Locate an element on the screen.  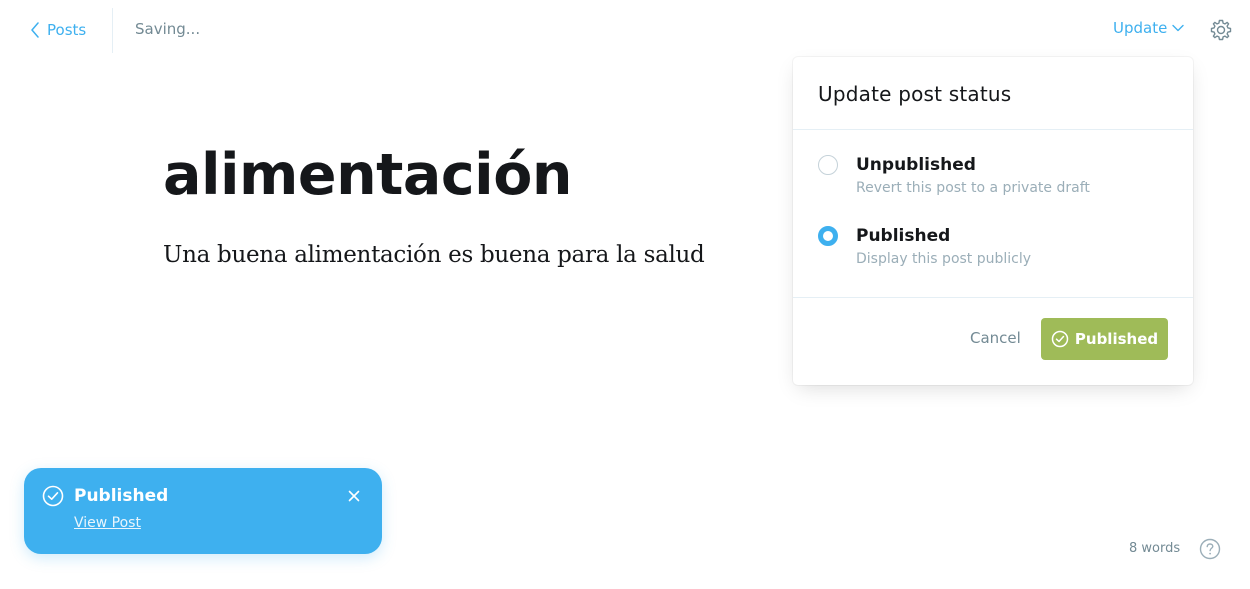
back-to-posts-link: Posts is located at coordinates (58, 30).